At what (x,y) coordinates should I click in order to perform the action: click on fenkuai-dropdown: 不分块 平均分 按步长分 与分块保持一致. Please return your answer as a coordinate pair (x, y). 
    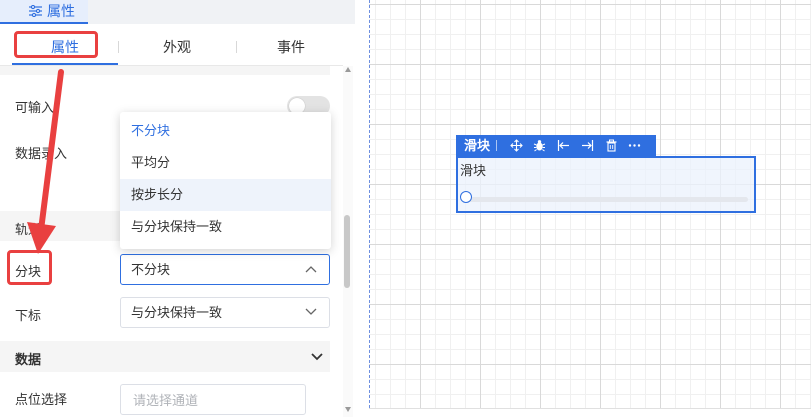
    Looking at the image, I should click on (225, 180).